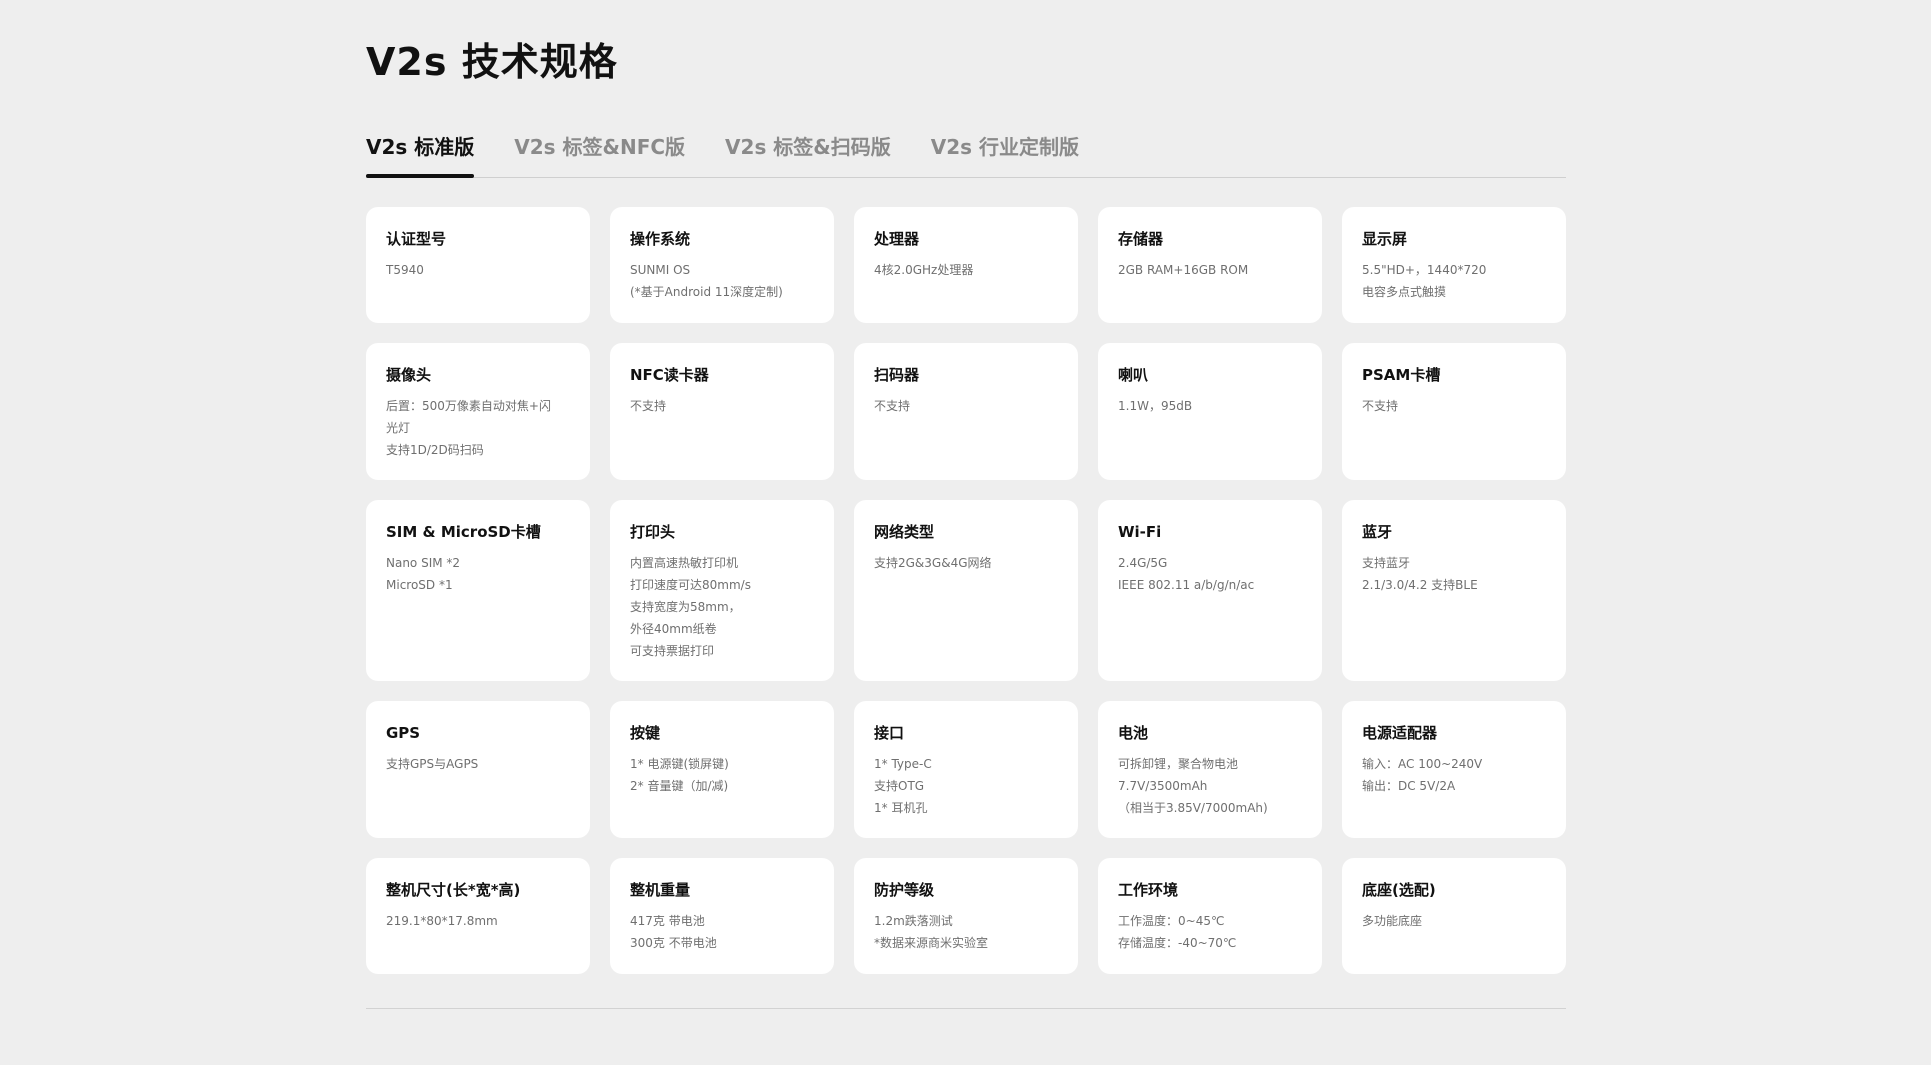 The width and height of the screenshot is (1931, 1065). Describe the element at coordinates (722, 411) in the screenshot. I see `spec-card: NFC读卡器不支持` at that location.